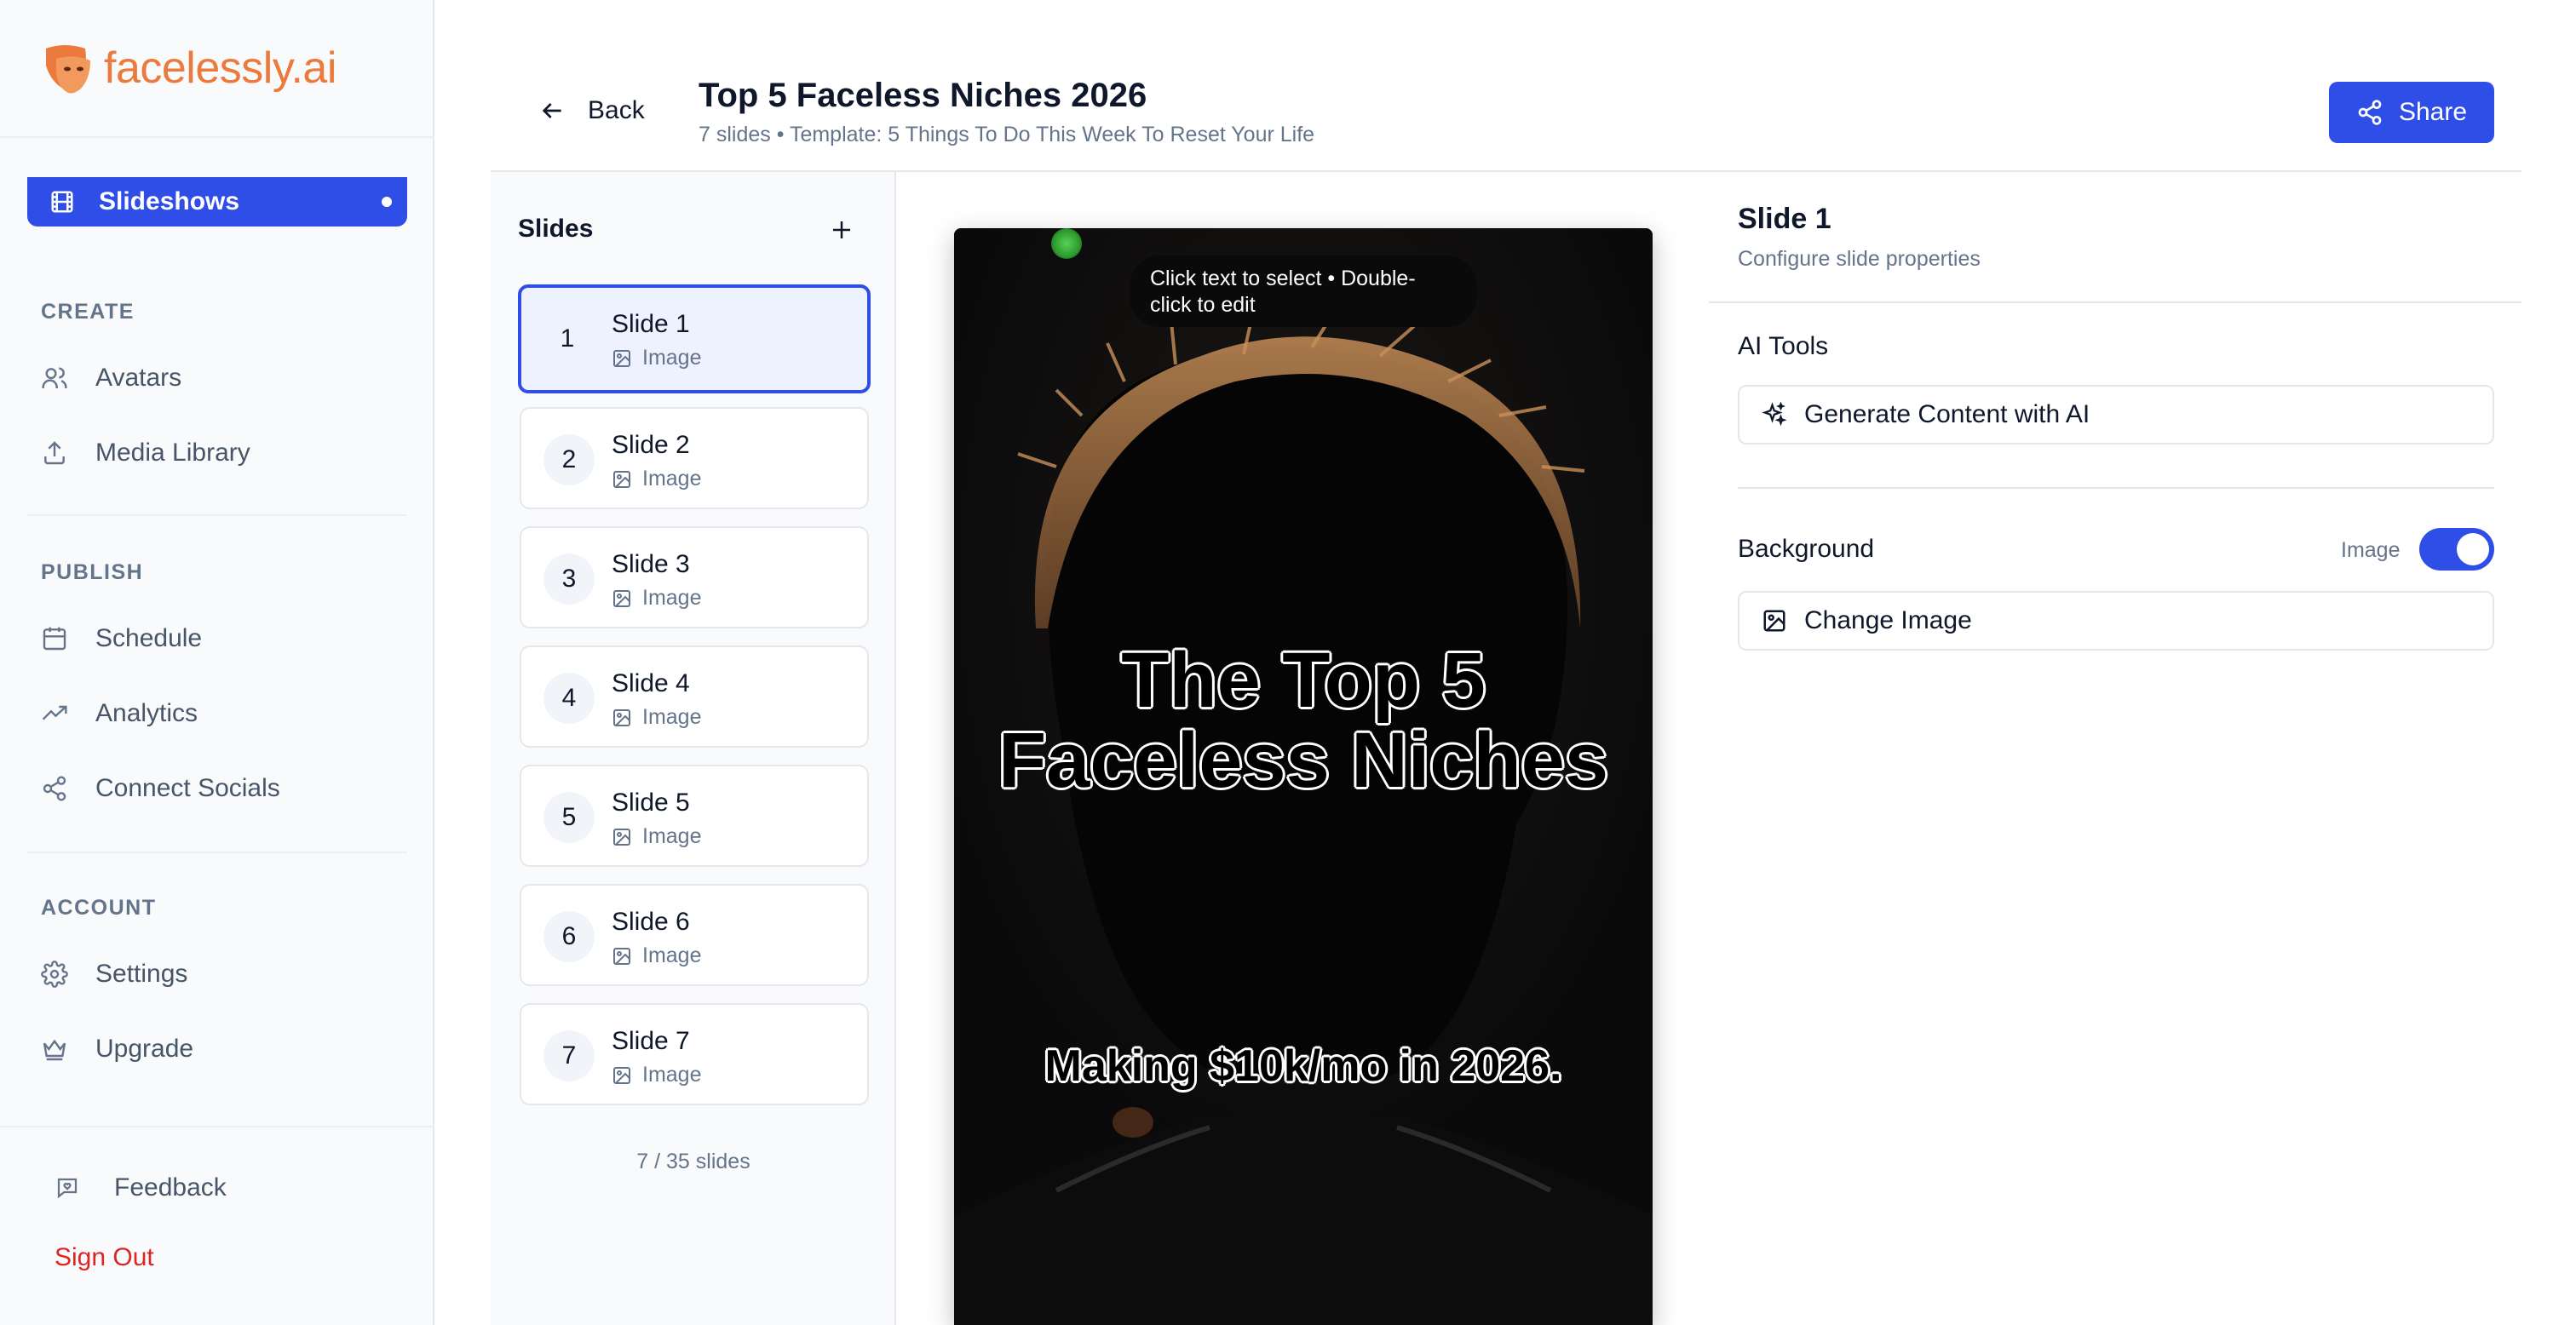 The image size is (2576, 1325). I want to click on ai-tools-label: AI Tools, so click(1784, 346).